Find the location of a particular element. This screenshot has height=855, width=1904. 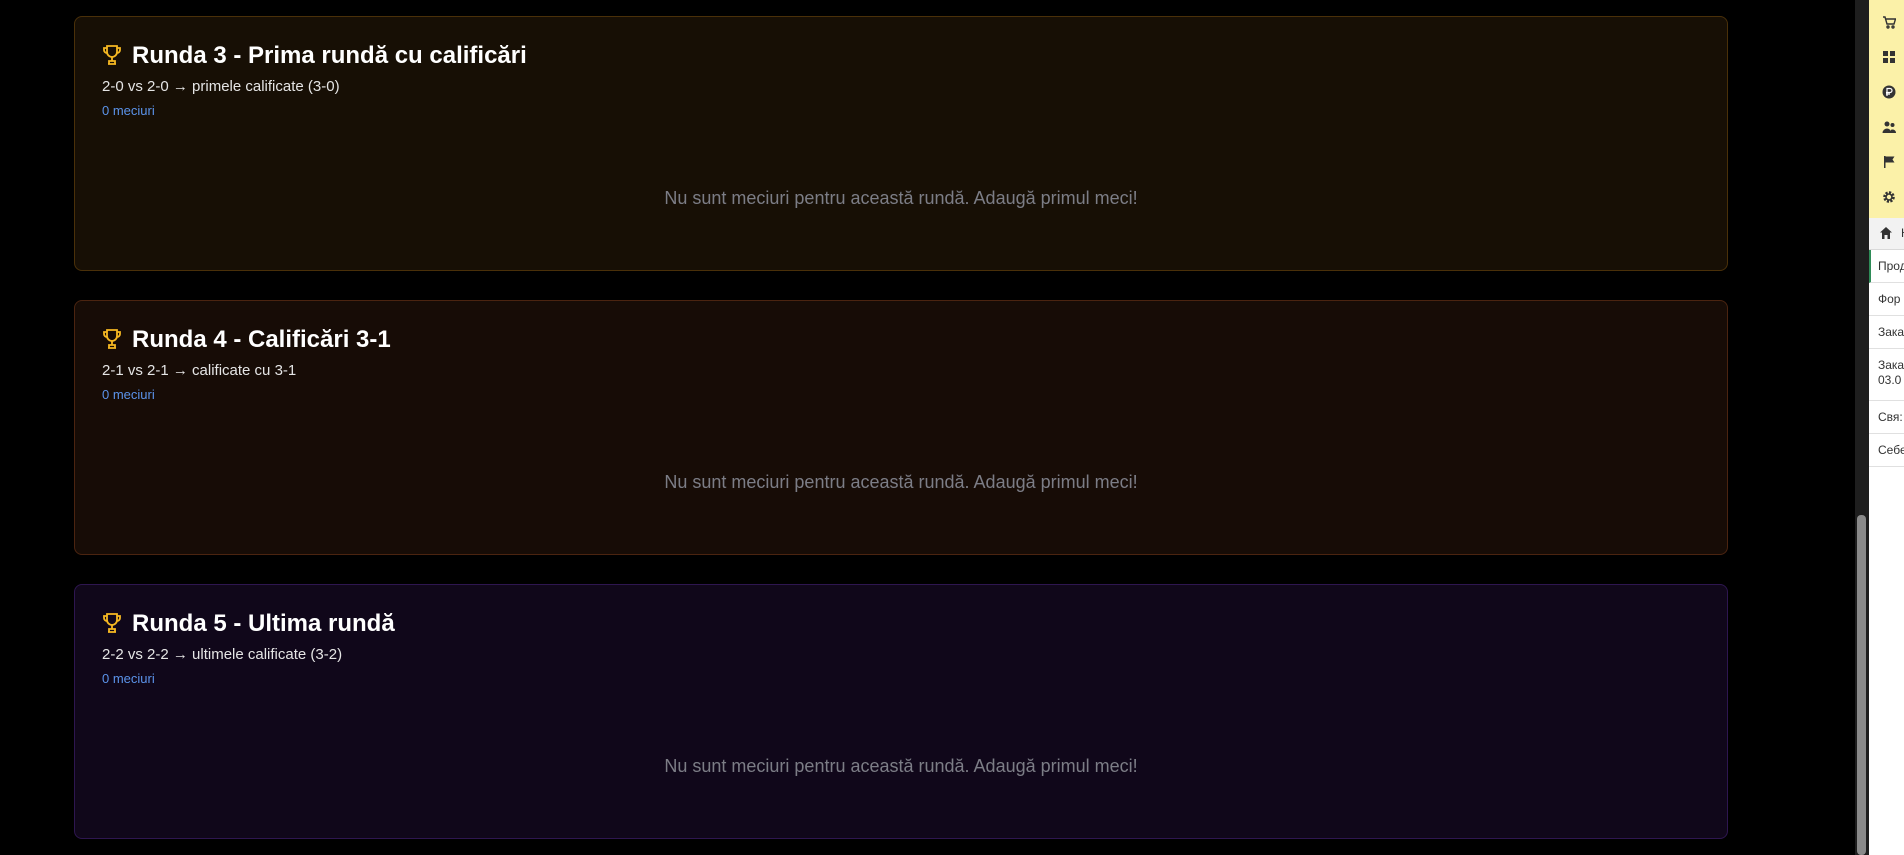

home-icon is located at coordinates (1886, 234).